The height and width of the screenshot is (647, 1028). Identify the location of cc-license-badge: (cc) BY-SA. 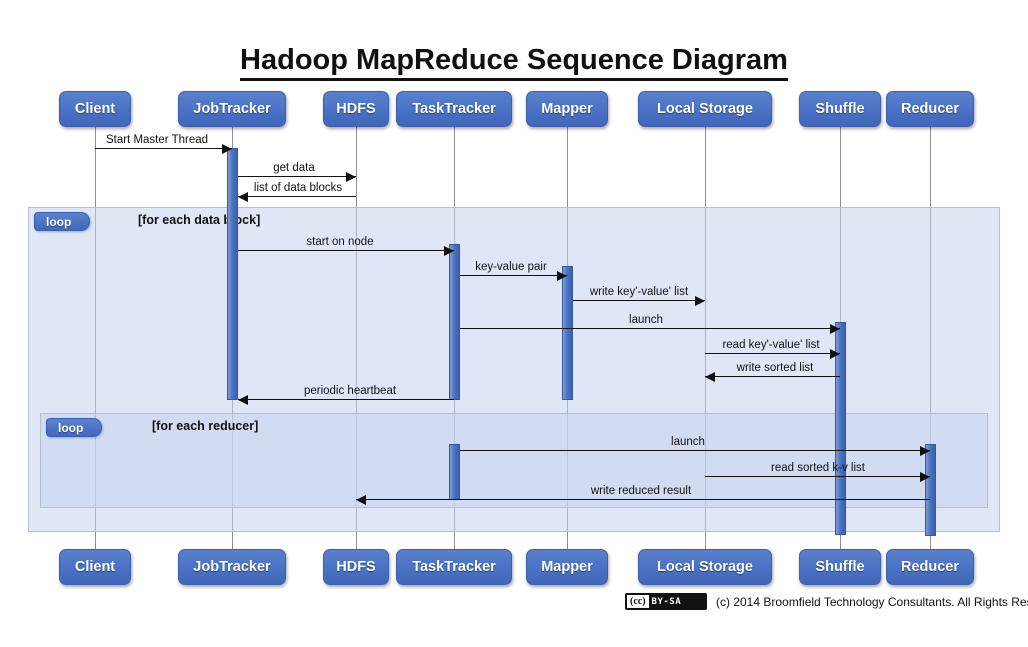
(666, 601).